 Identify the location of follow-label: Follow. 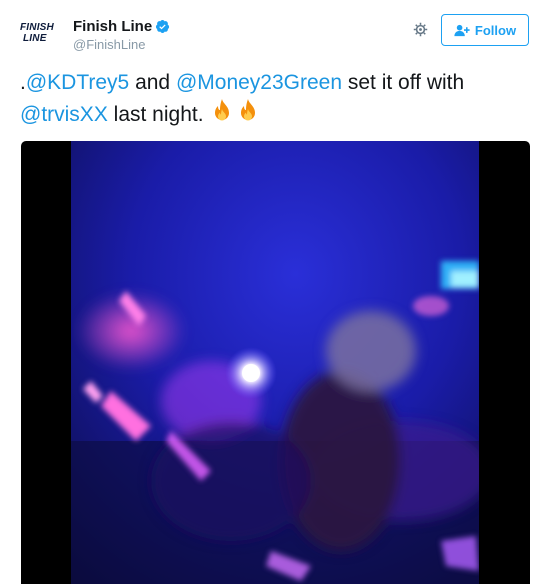
(495, 30).